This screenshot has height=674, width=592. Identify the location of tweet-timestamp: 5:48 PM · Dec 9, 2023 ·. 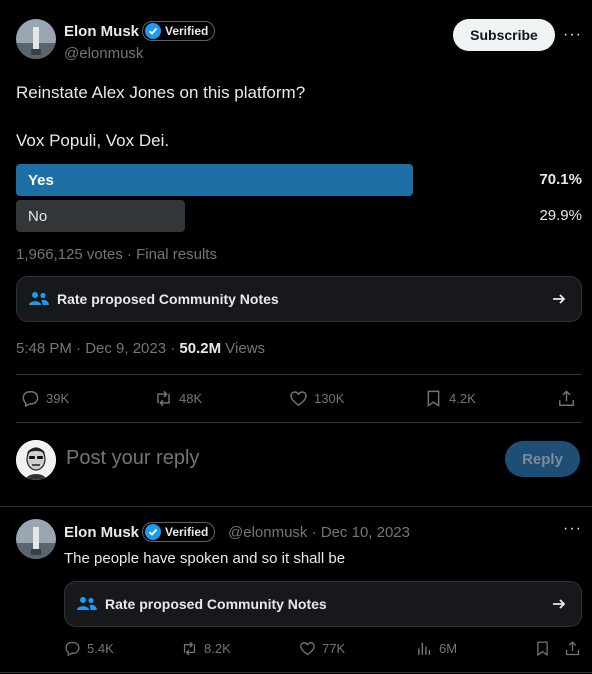
(97, 348).